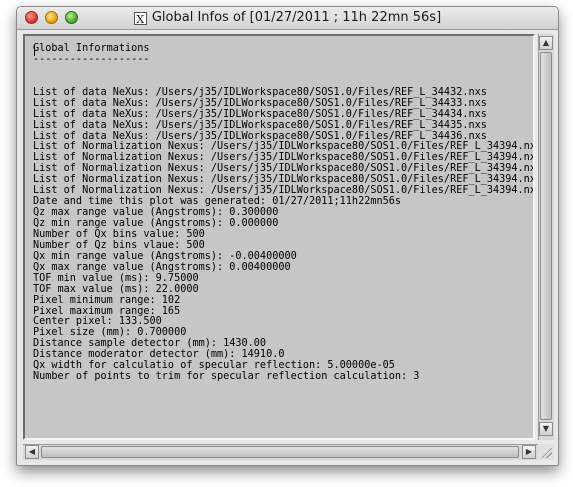  What do you see at coordinates (32, 452) in the screenshot?
I see `scroll-left-arrow-icon: ◀` at bounding box center [32, 452].